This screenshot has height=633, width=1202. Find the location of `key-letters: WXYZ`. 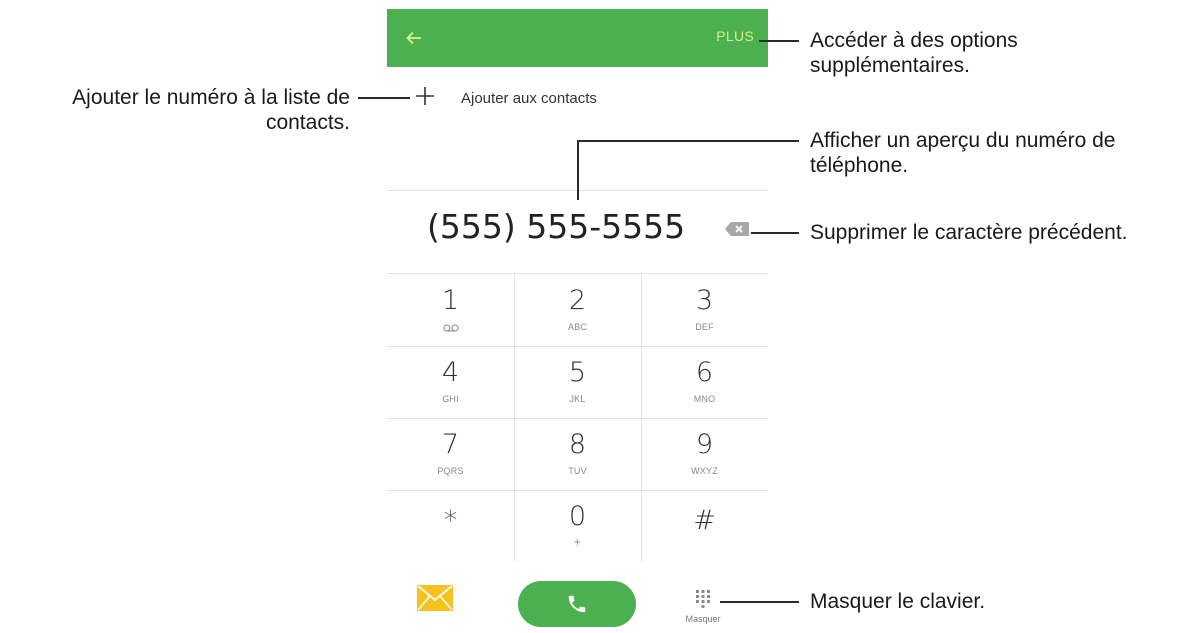

key-letters: WXYZ is located at coordinates (704, 471).